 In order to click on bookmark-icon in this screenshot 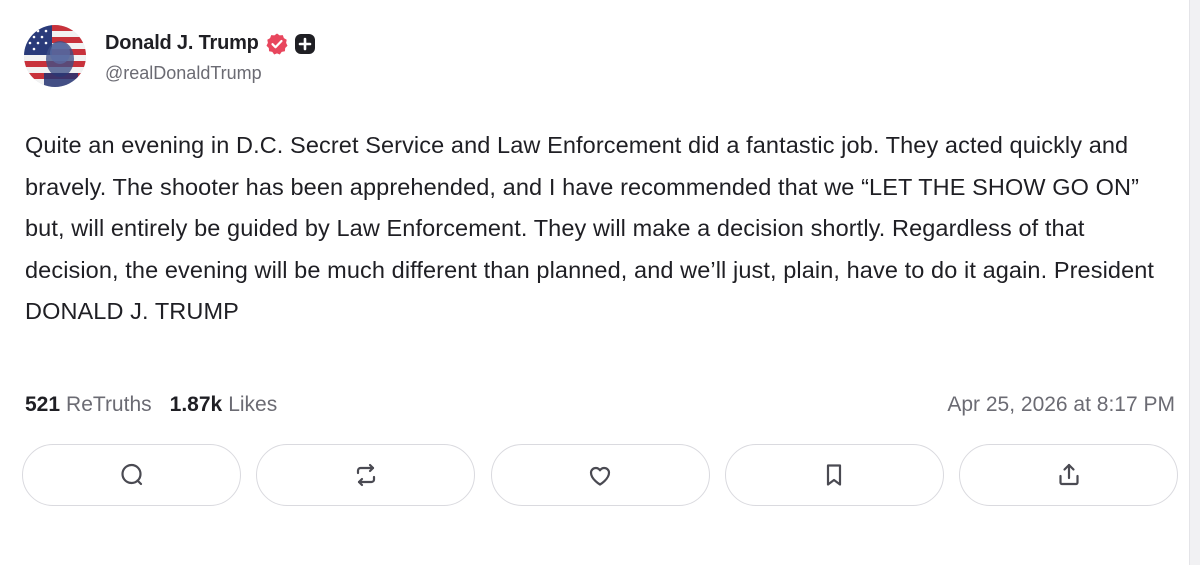, I will do `click(834, 475)`.